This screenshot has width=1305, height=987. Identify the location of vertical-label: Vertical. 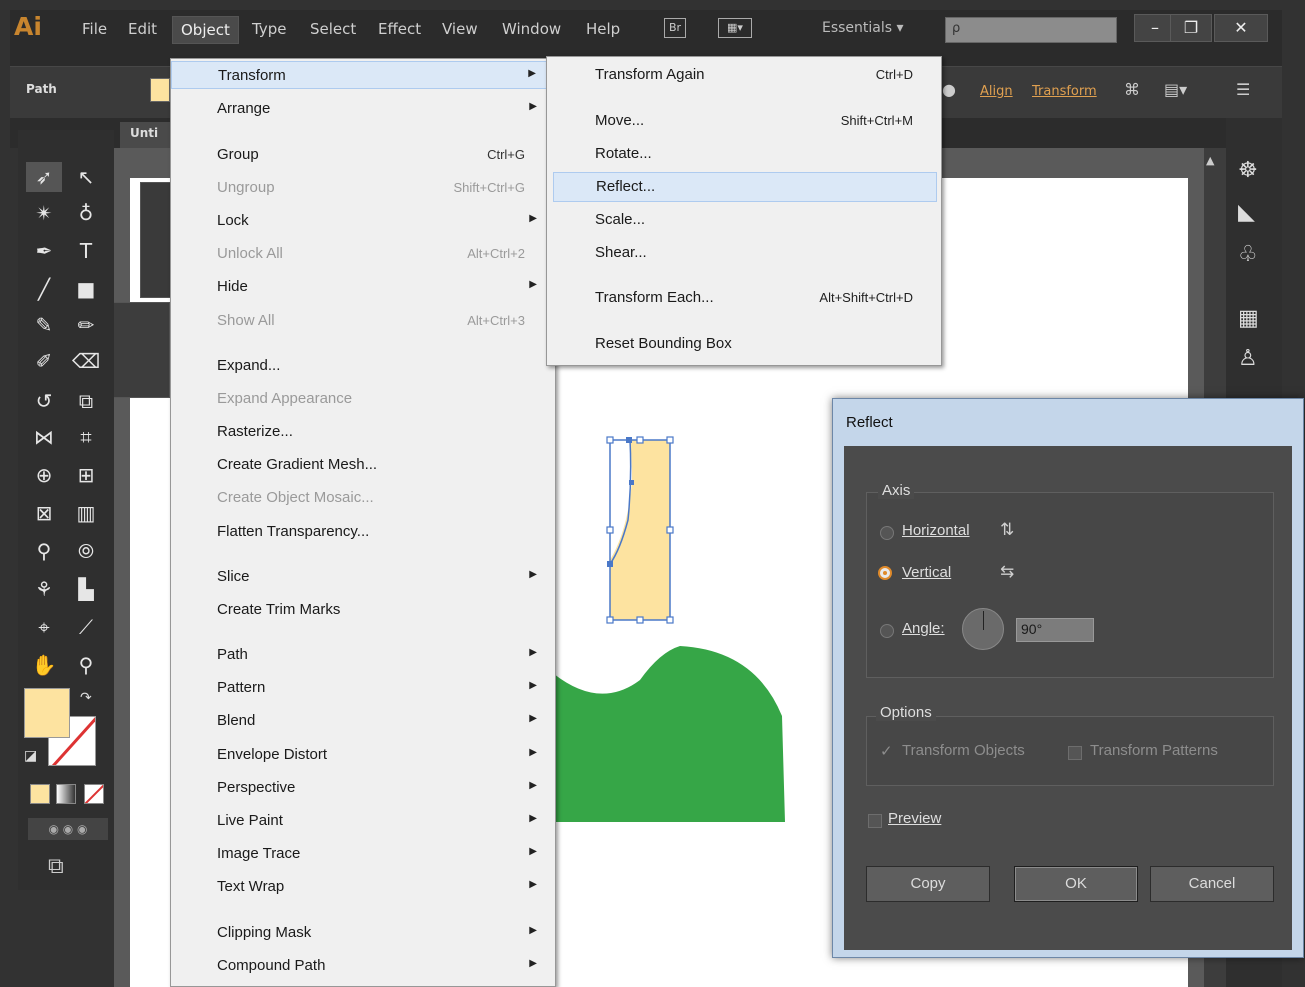
(926, 572).